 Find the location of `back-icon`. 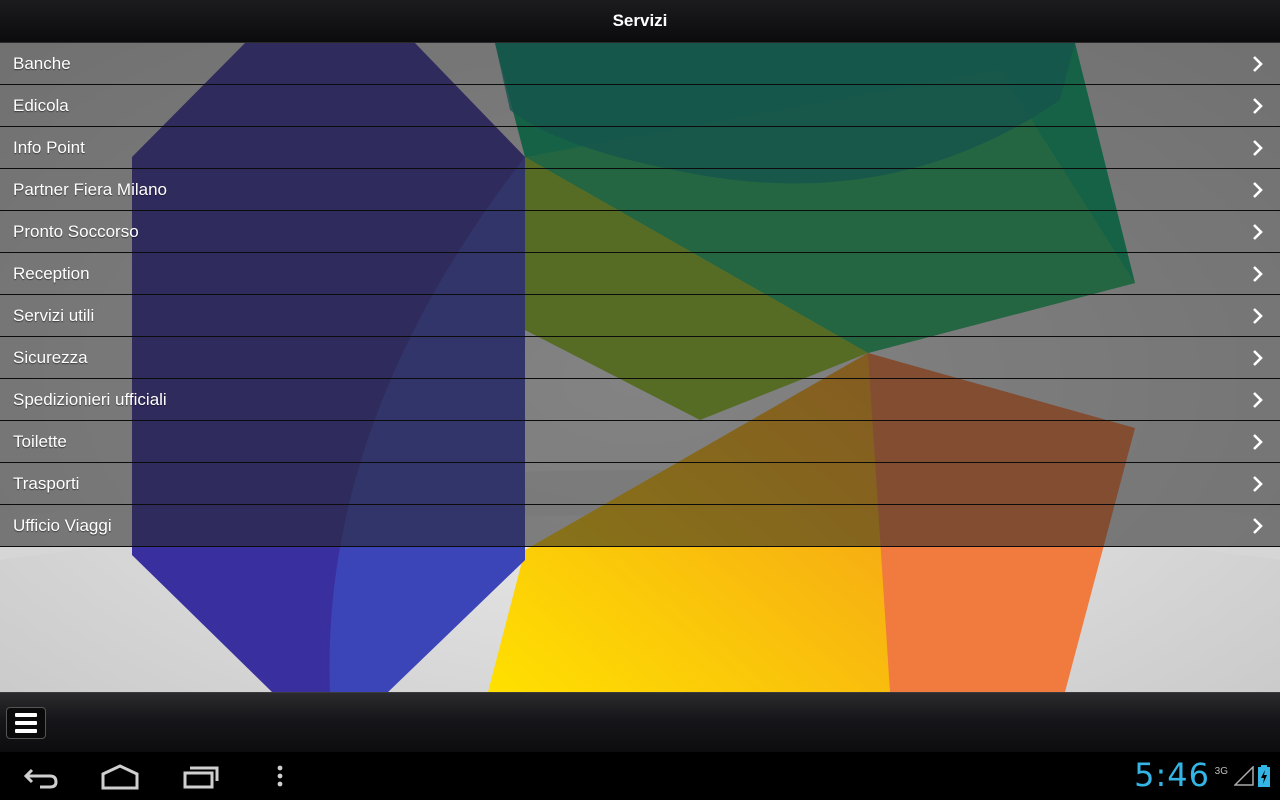

back-icon is located at coordinates (41, 776).